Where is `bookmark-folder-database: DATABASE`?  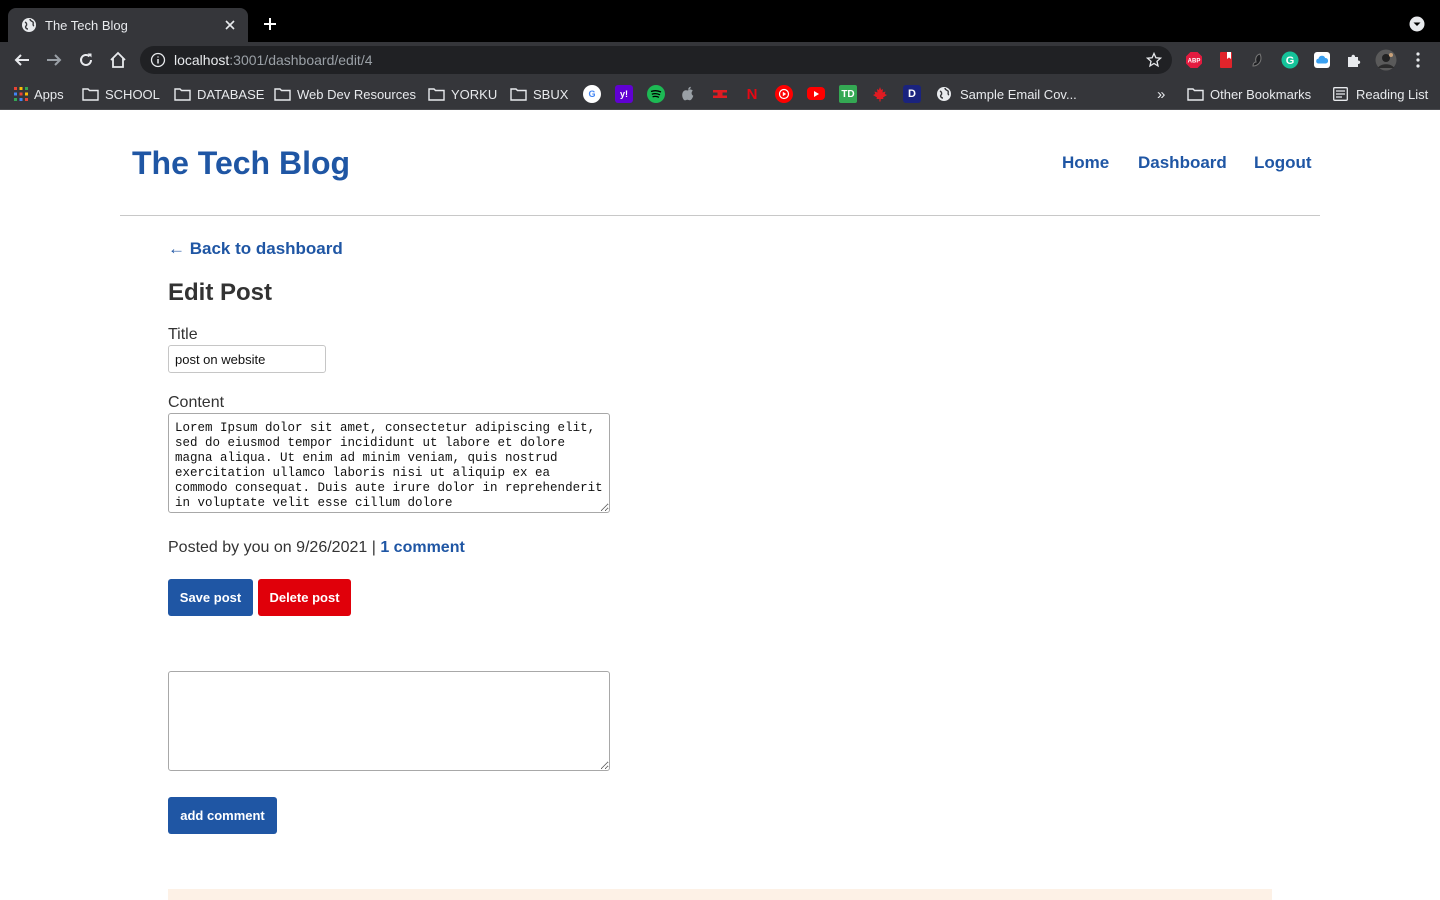
bookmark-folder-database: DATABASE is located at coordinates (219, 94).